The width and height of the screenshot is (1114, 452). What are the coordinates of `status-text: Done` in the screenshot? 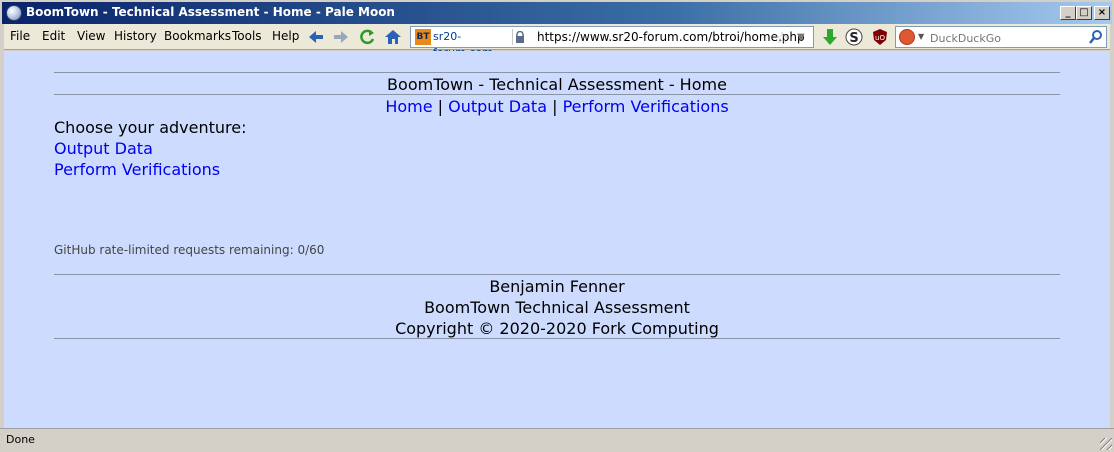 It's located at (20, 439).